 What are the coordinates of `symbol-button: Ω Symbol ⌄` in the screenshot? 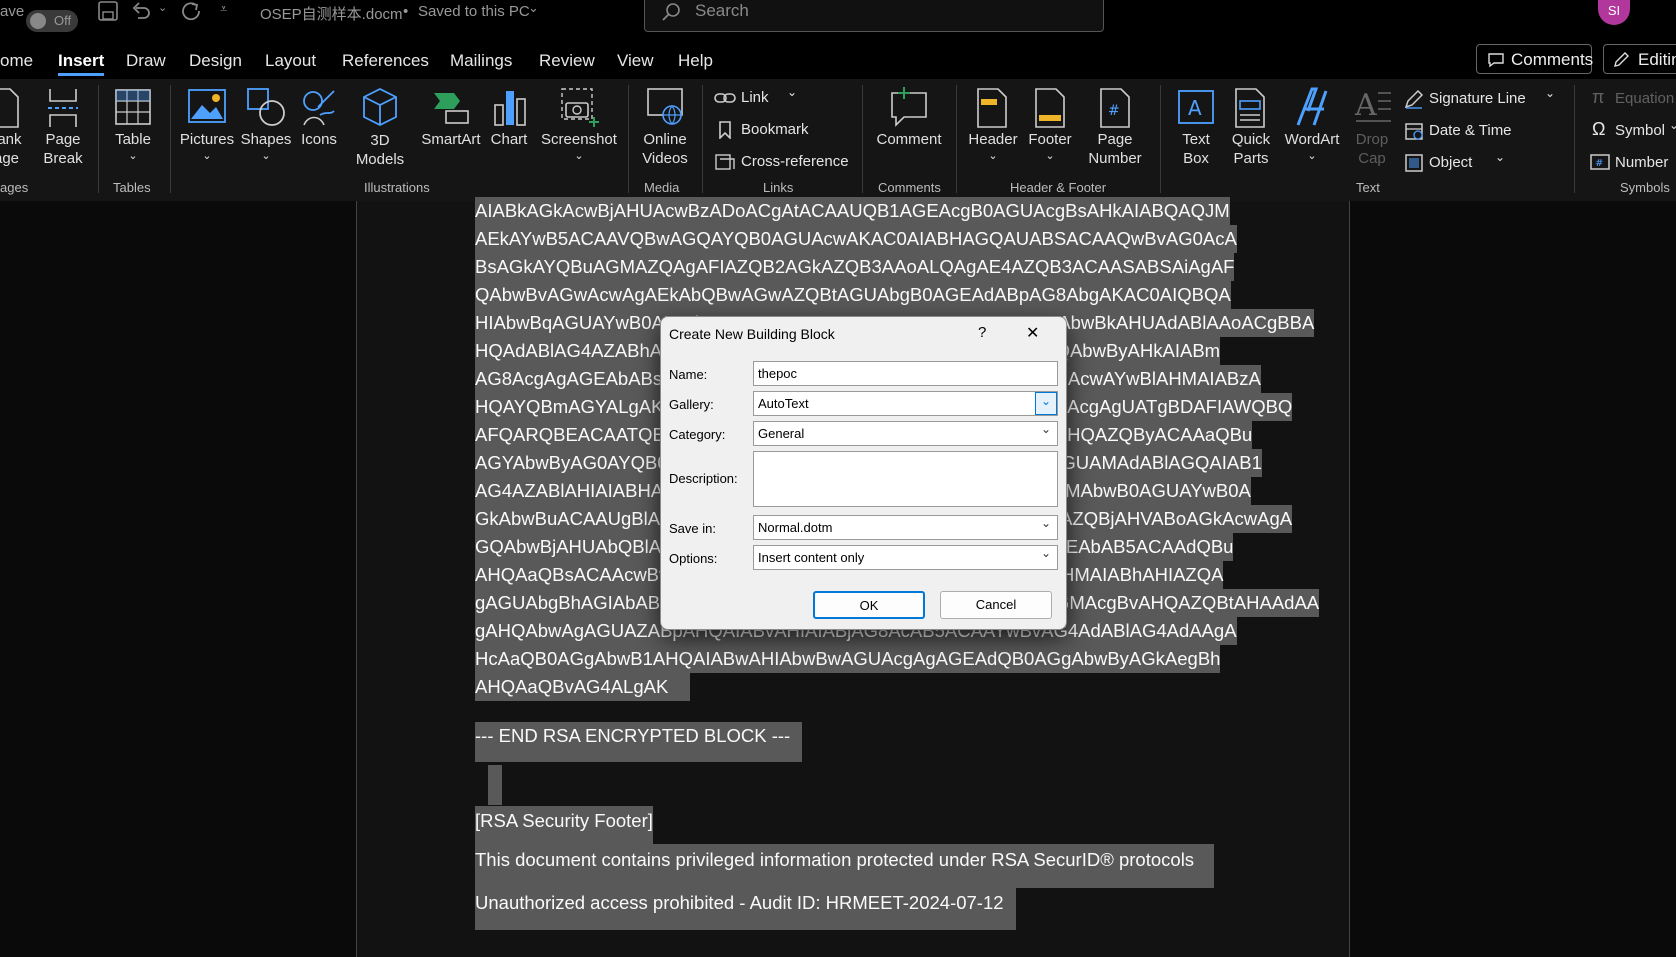 It's located at (1633, 130).